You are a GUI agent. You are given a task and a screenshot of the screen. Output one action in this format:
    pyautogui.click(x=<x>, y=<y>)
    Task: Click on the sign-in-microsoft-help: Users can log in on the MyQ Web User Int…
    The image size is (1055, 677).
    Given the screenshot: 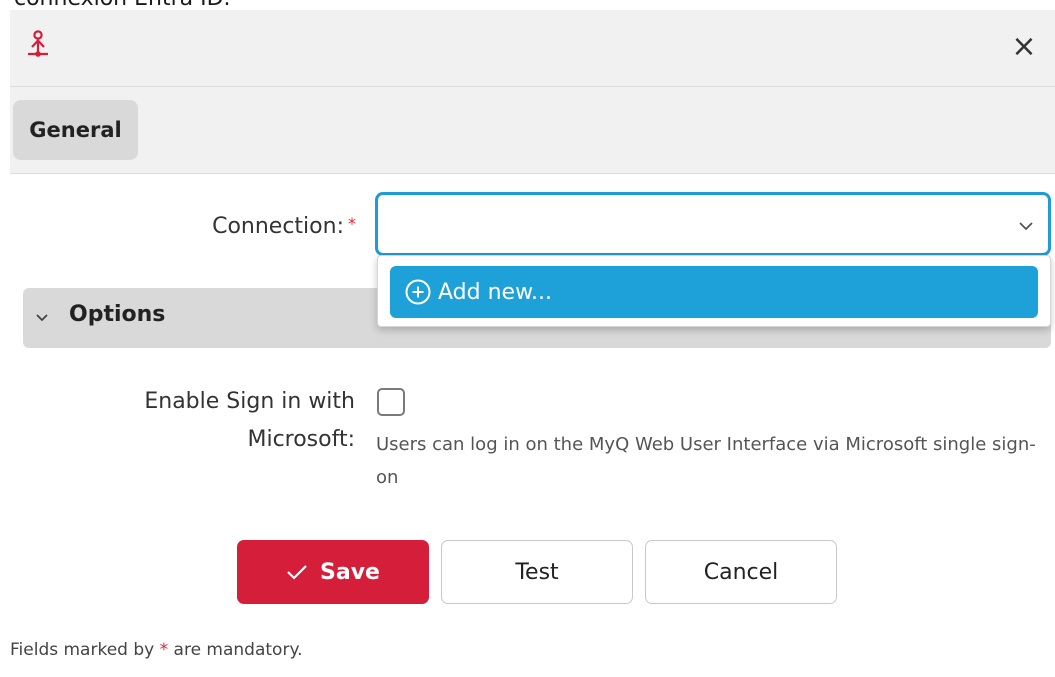 What is the action you would take?
    pyautogui.click(x=706, y=461)
    